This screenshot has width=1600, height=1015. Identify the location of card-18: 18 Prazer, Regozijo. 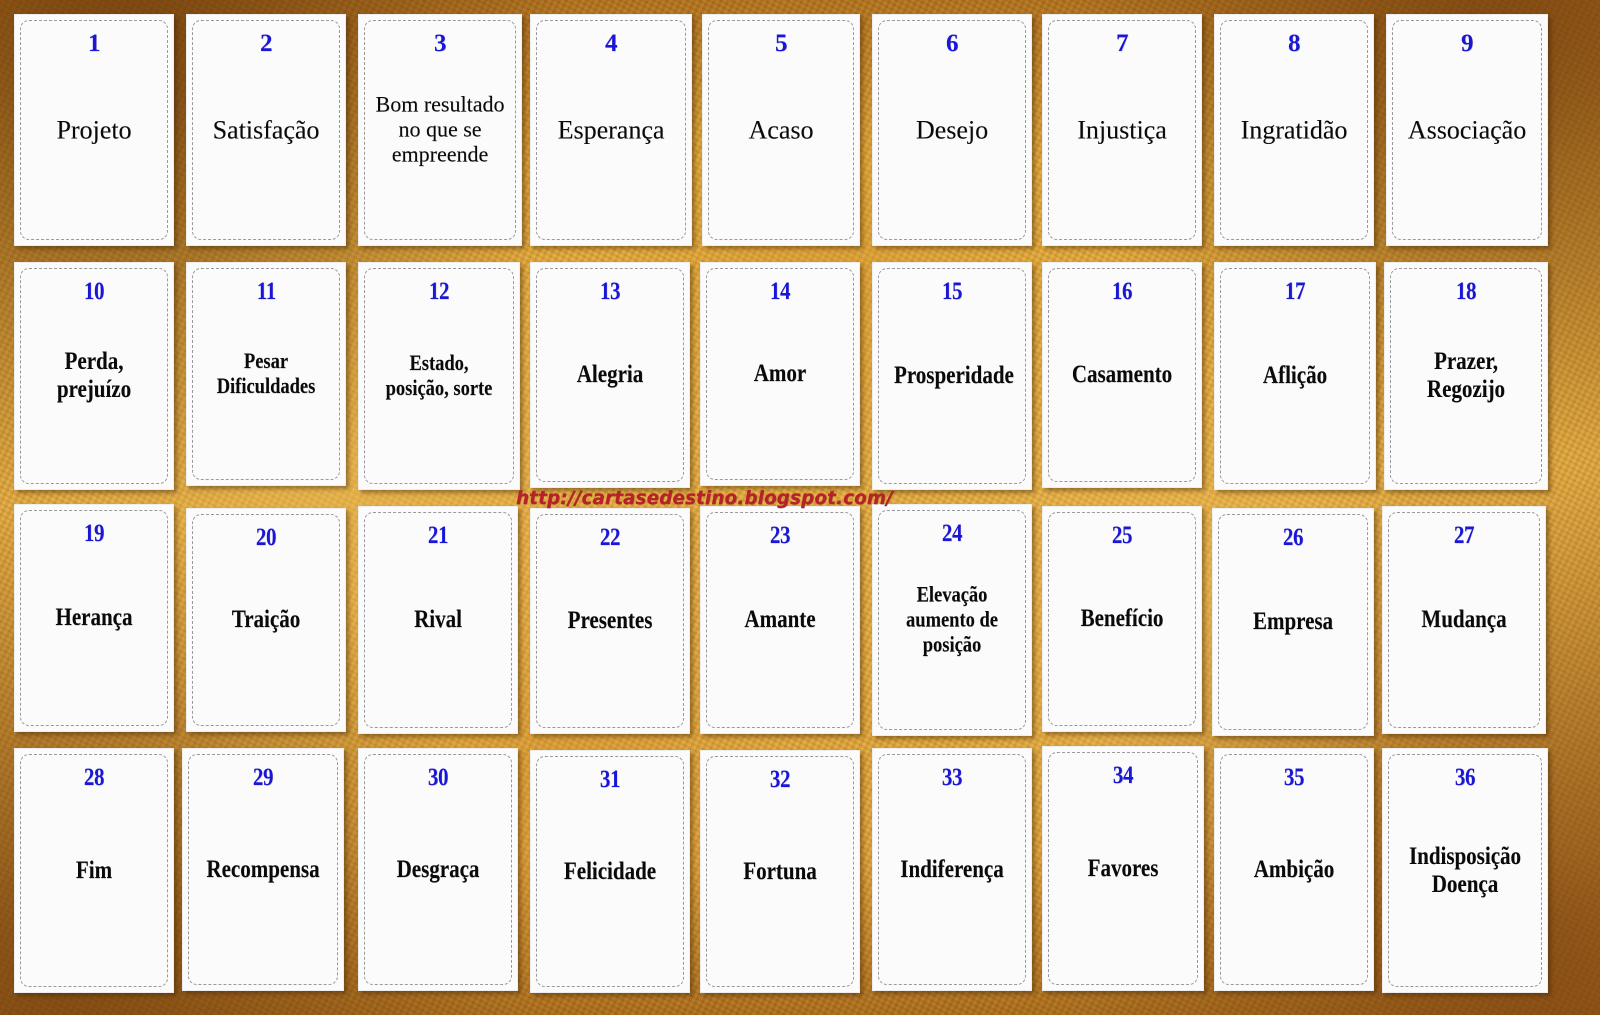
(1466, 376).